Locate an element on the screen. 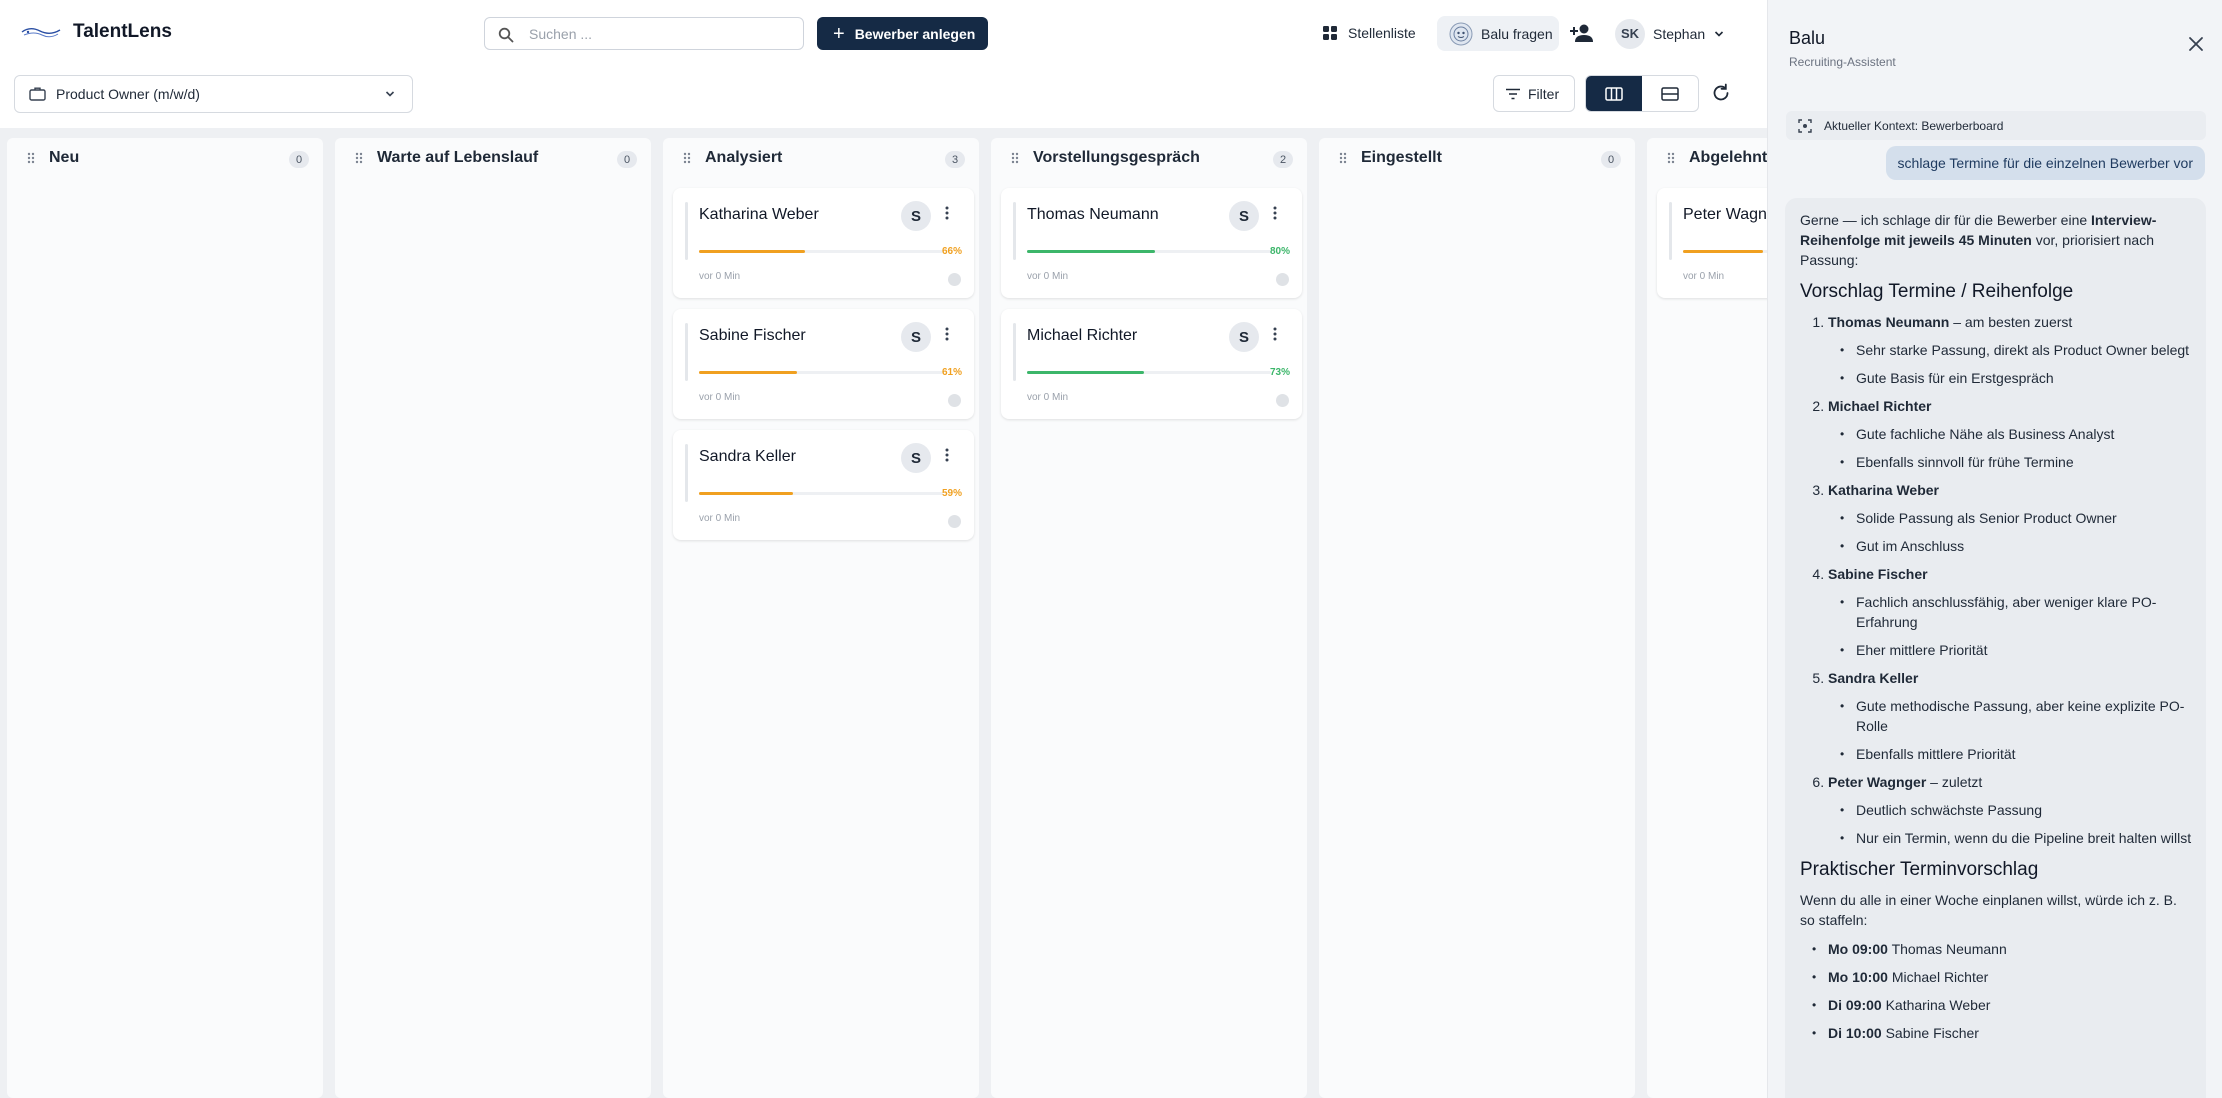  column-title: Vorstellungsgespräch is located at coordinates (1116, 157).